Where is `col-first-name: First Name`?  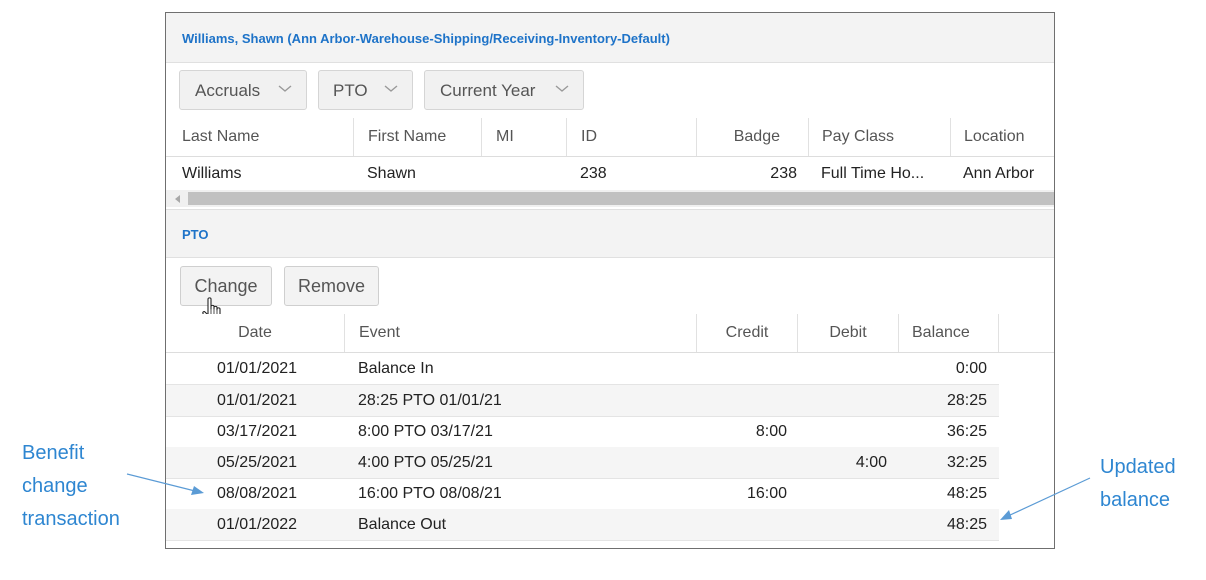
col-first-name: First Name is located at coordinates (399, 137).